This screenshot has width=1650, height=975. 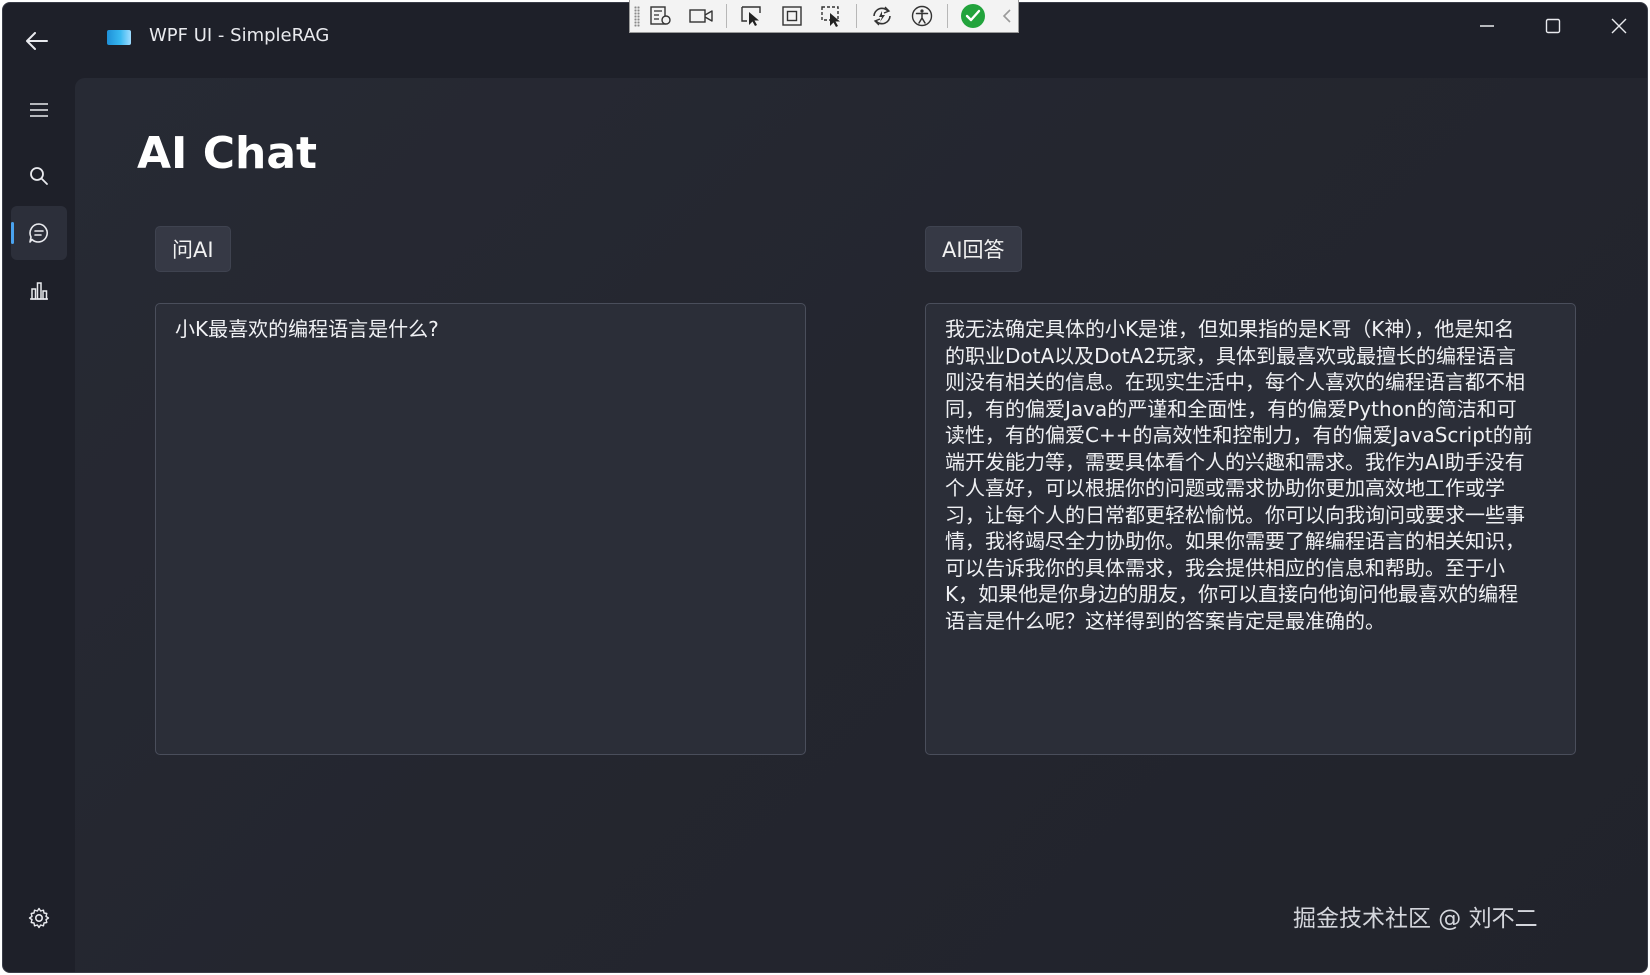 I want to click on nav-active-indicator, so click(x=12, y=233).